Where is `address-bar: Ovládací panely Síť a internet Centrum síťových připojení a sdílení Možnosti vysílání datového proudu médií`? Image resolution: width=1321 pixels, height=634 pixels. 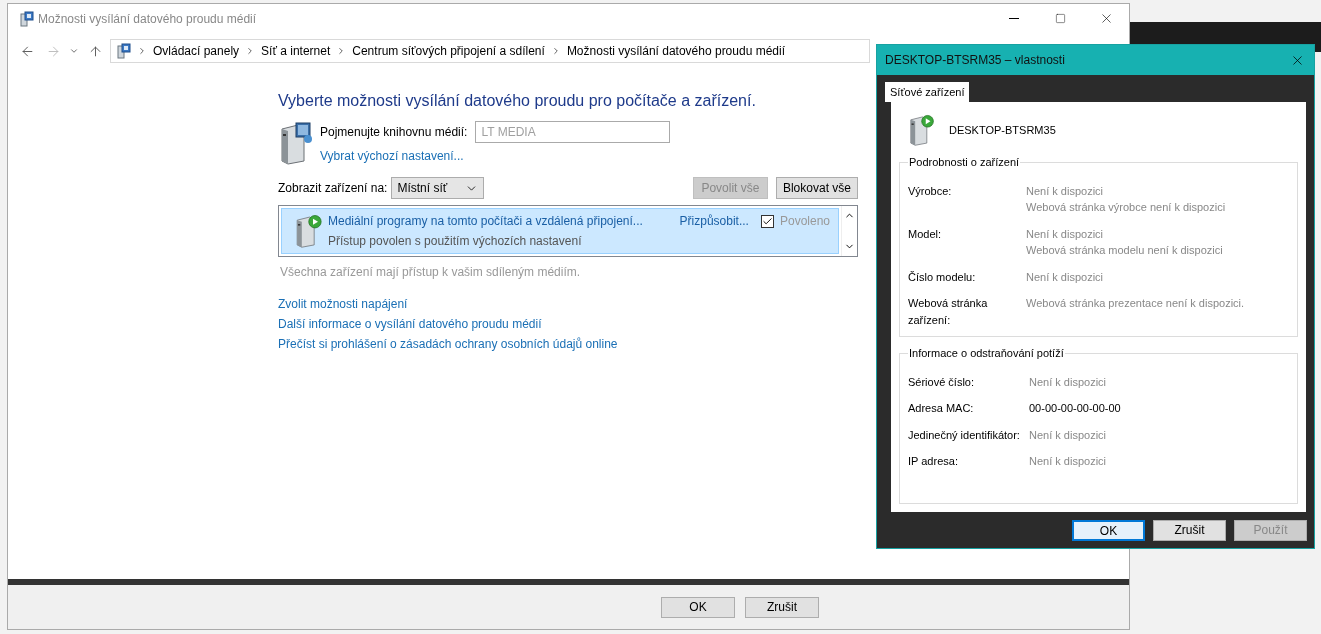
address-bar: Ovládací panely Síť a internet Centrum síťových připojení a sdílení Možnosti vysílání datového proudu médií is located at coordinates (490, 51).